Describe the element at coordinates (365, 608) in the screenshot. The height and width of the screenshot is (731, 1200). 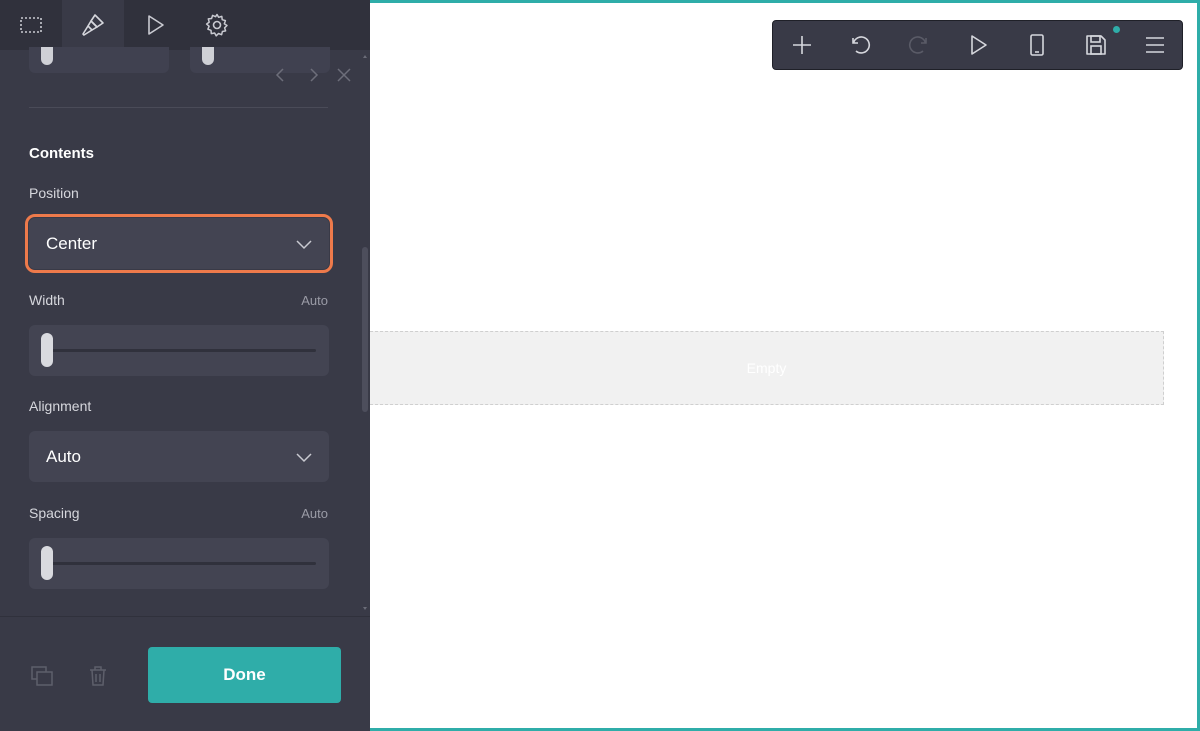
I see `scroll-down-arrow` at that location.